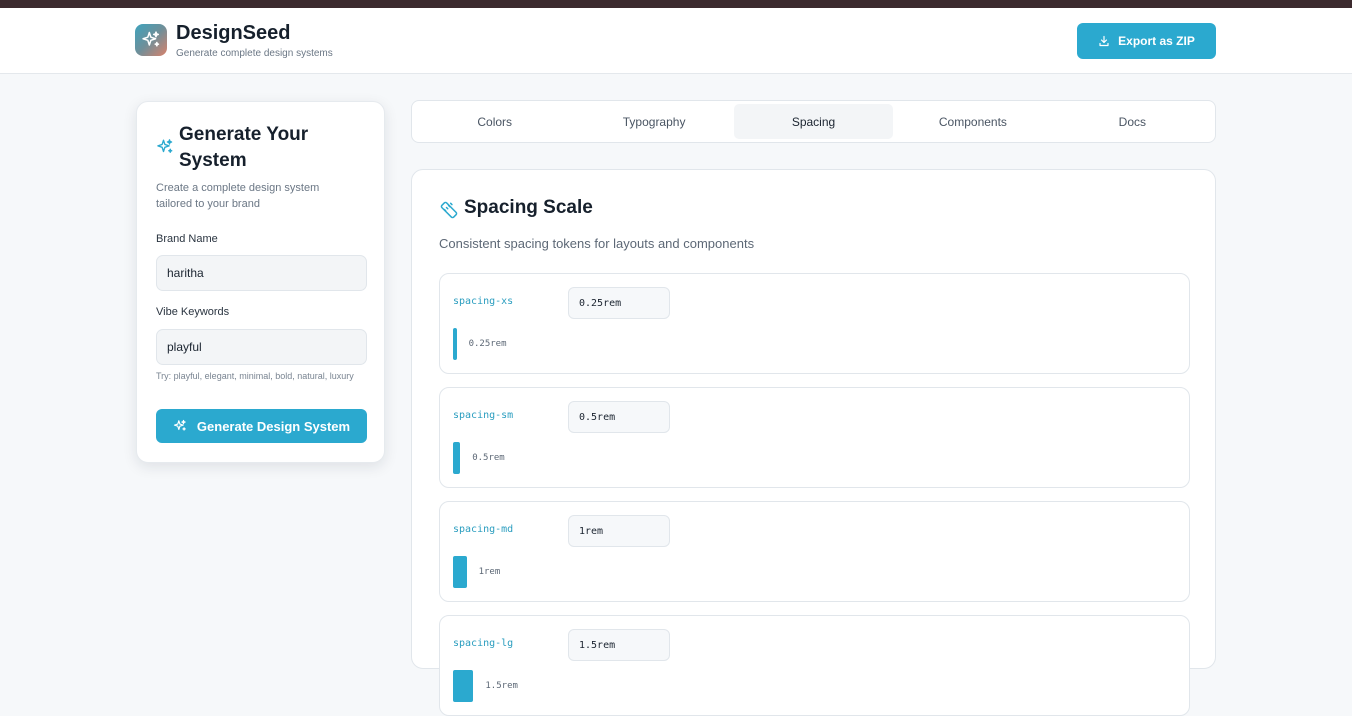 This screenshot has width=1352, height=716. What do you see at coordinates (494, 121) in the screenshot?
I see `tab-colors: Colors` at bounding box center [494, 121].